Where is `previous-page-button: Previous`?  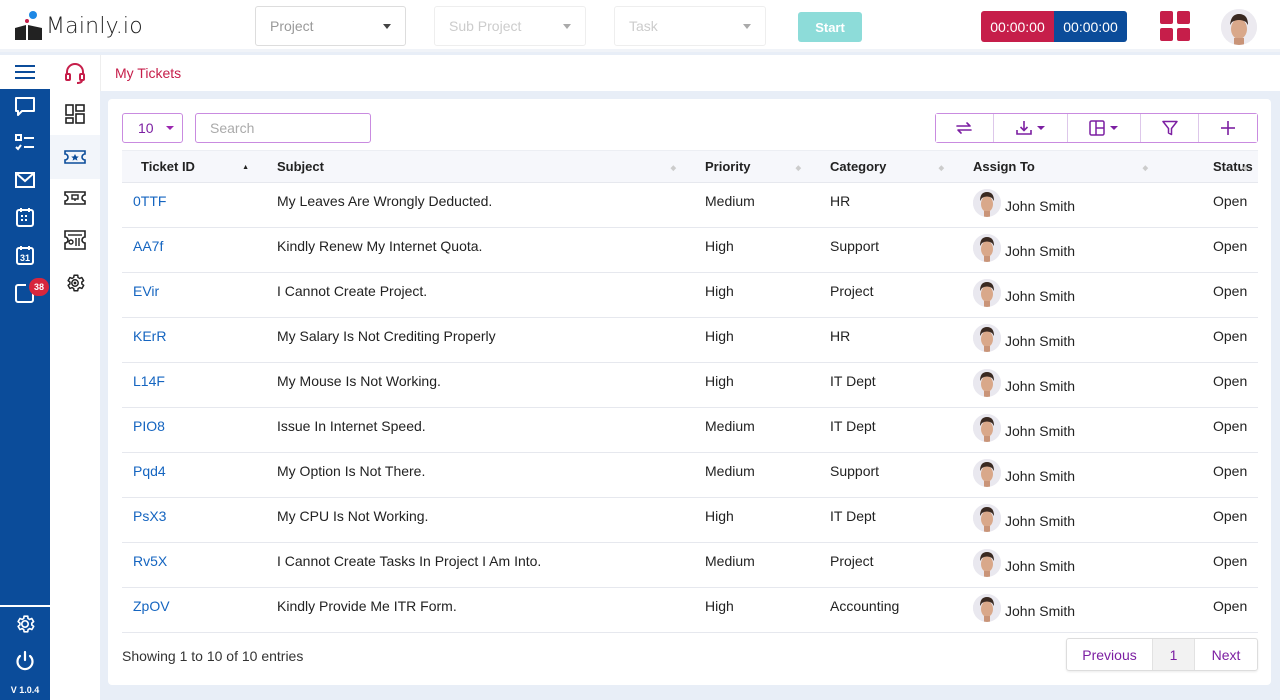 previous-page-button: Previous is located at coordinates (1110, 654).